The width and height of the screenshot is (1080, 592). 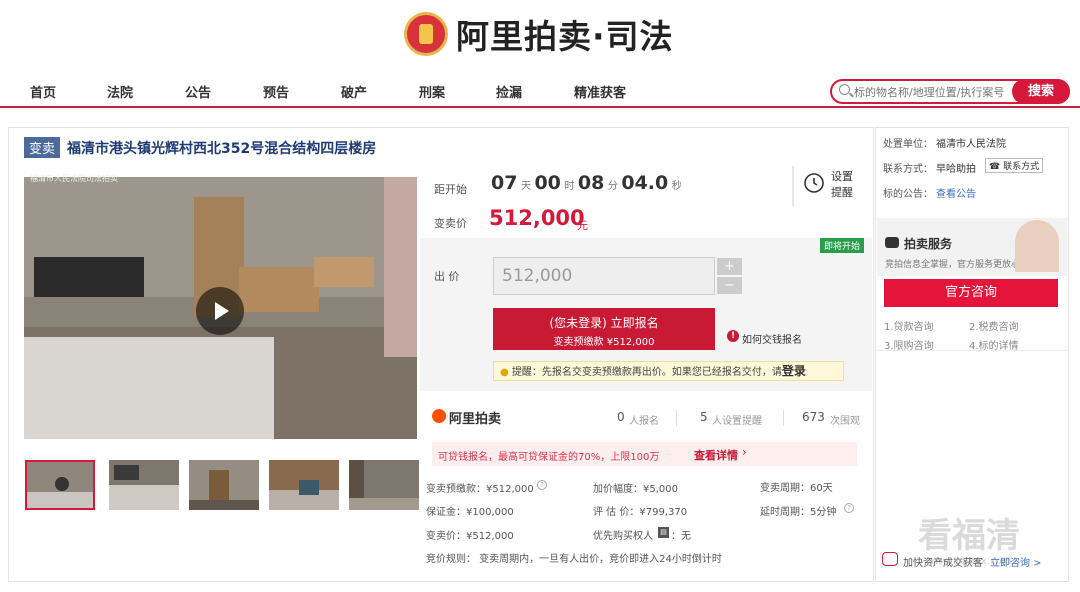 I want to click on nav-preview: 预告, so click(x=276, y=91).